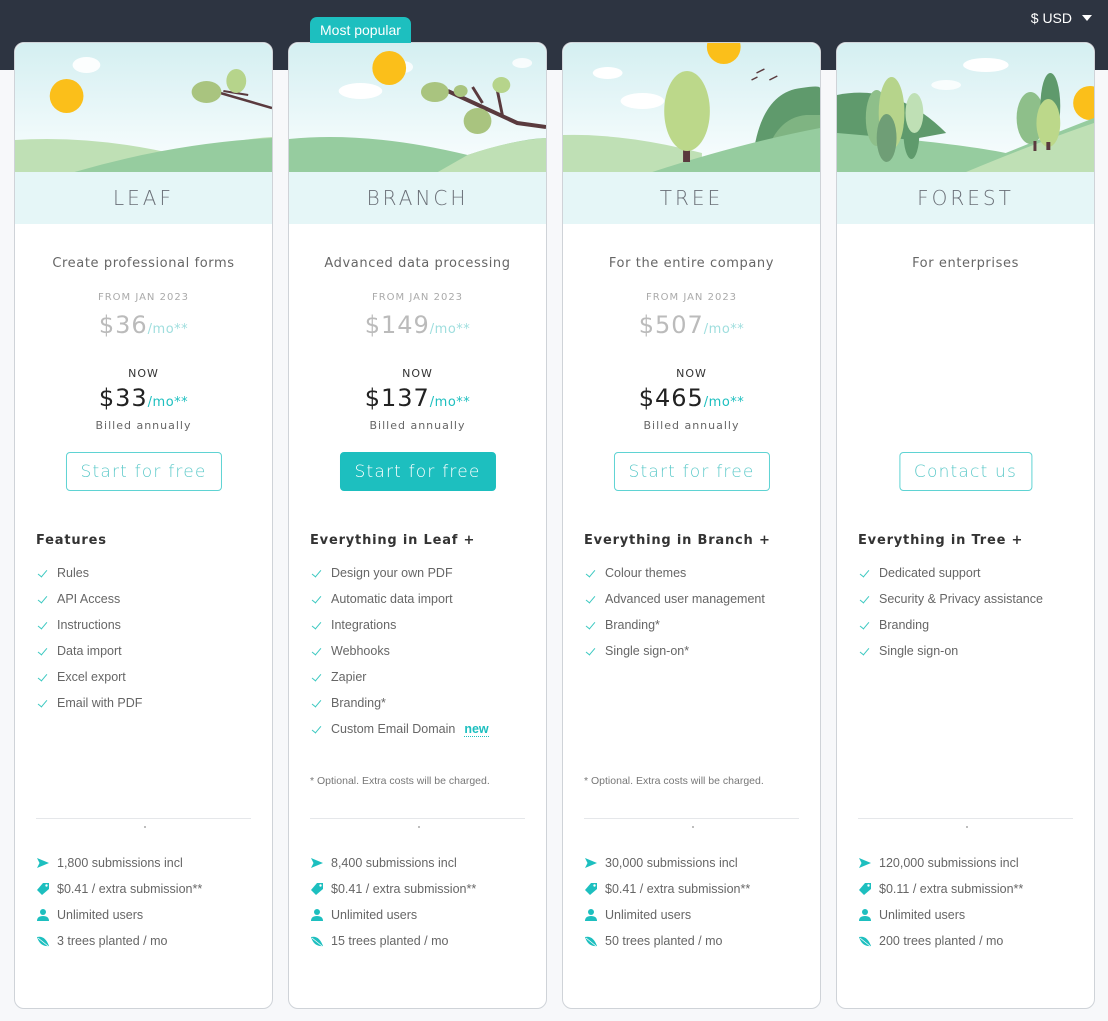 This screenshot has height=1021, width=1108. Describe the element at coordinates (317, 941) in the screenshot. I see `leaf-icon` at that location.